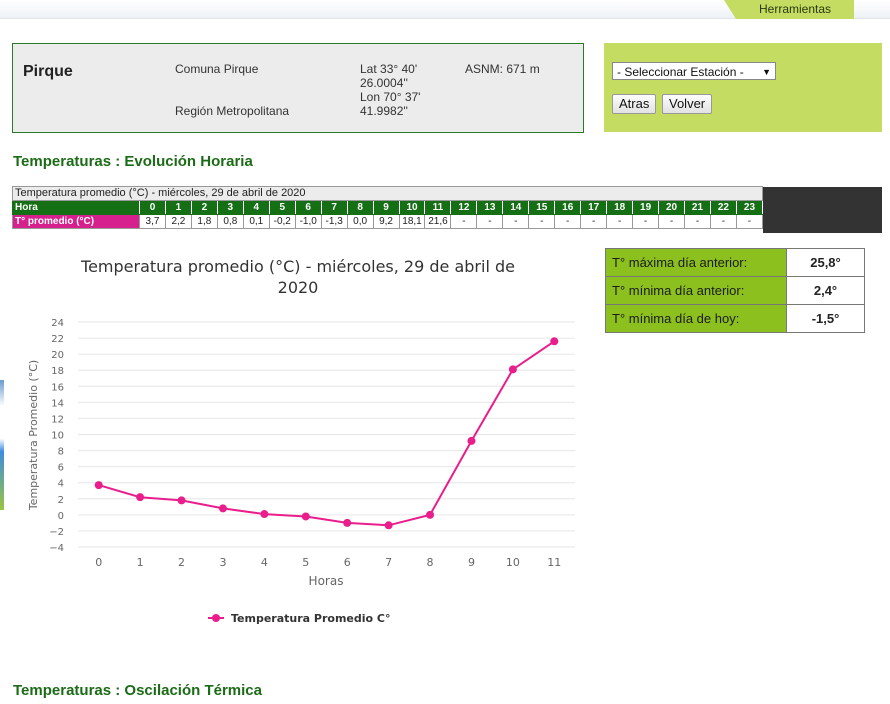 The height and width of the screenshot is (704, 890). Describe the element at coordinates (389, 76) in the screenshot. I see `station-latitude: Lat 33° 40' 26.0004''` at that location.